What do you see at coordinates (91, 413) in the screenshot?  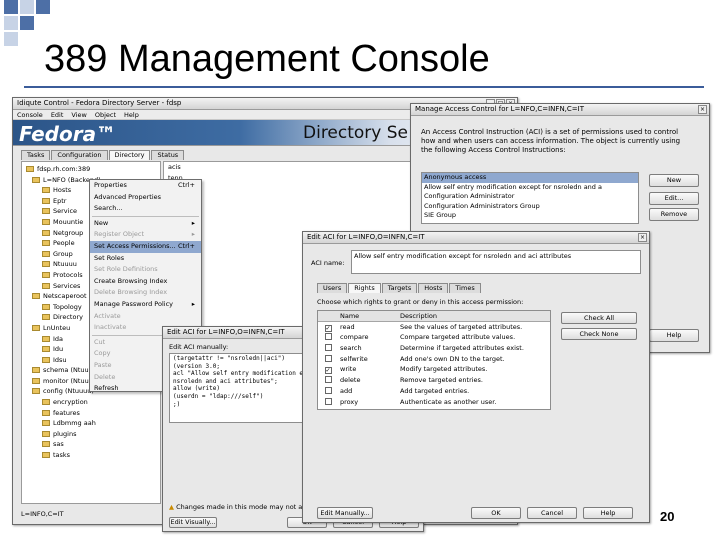 I see `tree-node: features` at bounding box center [91, 413].